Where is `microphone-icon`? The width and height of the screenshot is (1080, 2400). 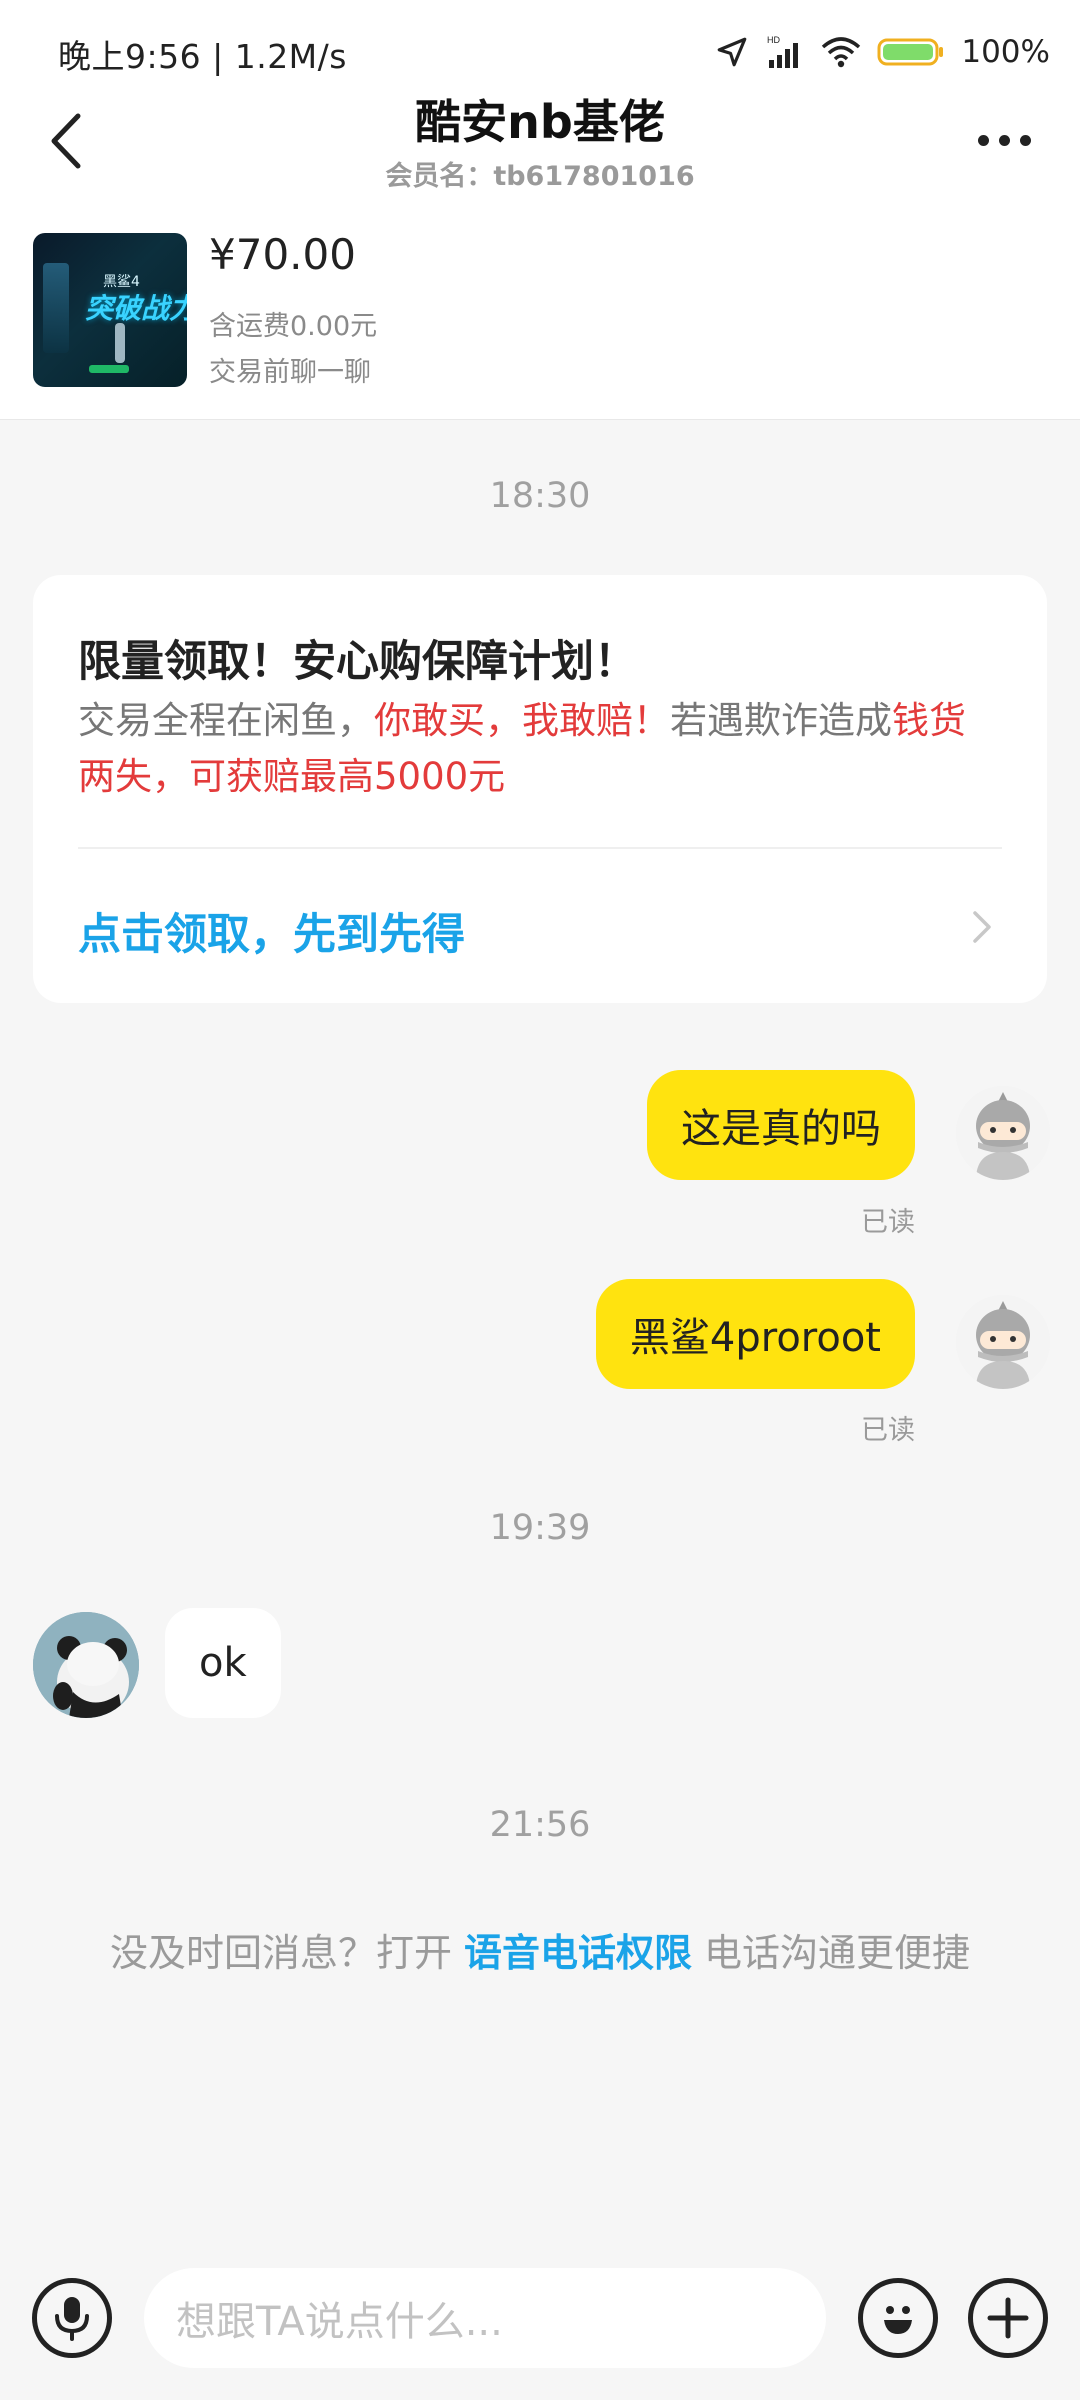 microphone-icon is located at coordinates (72, 2319).